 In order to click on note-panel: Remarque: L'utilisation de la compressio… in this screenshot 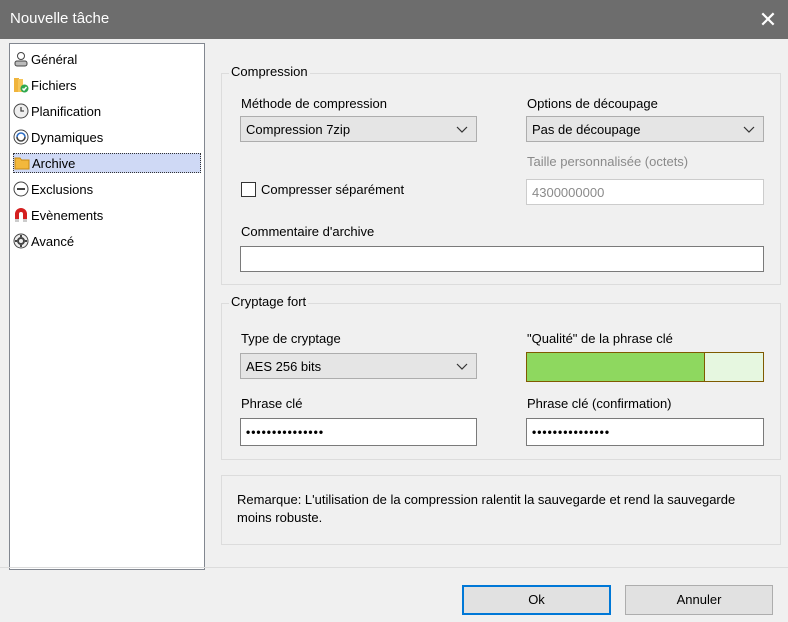, I will do `click(501, 510)`.